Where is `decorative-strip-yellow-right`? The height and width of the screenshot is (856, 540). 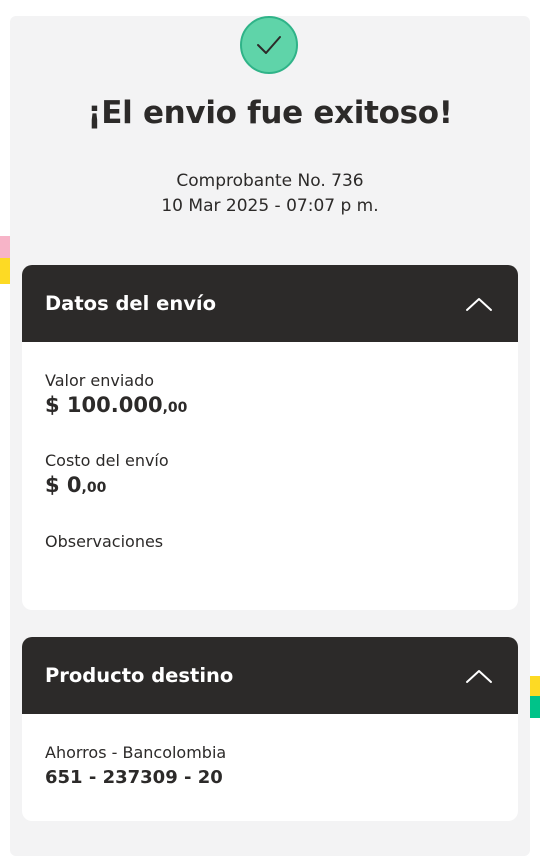
decorative-strip-yellow-right is located at coordinates (535, 686).